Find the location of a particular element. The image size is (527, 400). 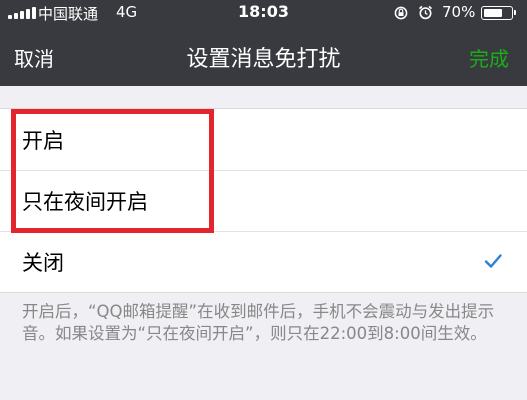

orientation-lock-icon is located at coordinates (401, 13).